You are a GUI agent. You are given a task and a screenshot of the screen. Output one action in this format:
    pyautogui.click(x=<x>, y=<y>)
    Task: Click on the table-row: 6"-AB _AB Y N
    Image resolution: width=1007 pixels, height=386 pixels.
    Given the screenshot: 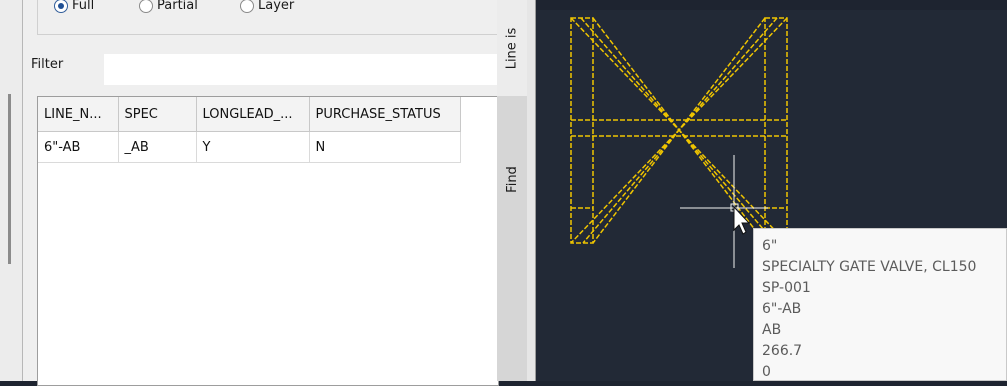 What is the action you would take?
    pyautogui.click(x=249, y=147)
    